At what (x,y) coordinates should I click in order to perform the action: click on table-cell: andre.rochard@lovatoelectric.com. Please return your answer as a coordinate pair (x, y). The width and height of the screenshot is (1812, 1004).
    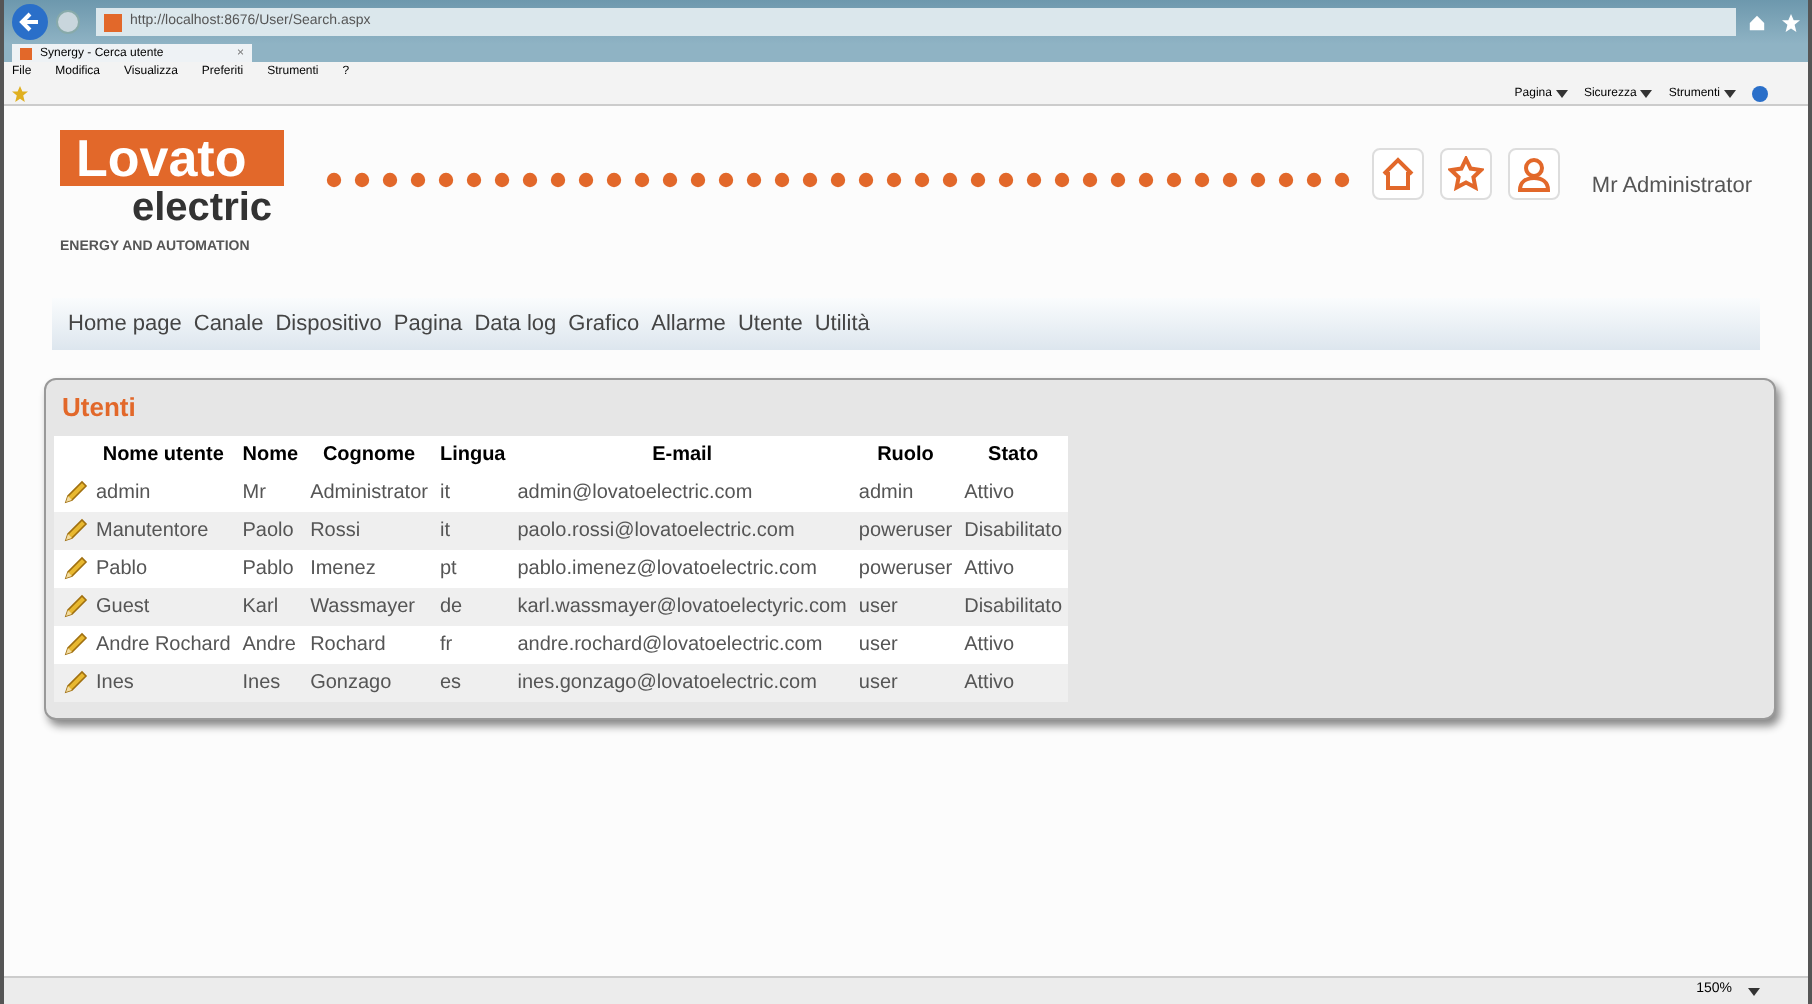
    Looking at the image, I should click on (682, 644).